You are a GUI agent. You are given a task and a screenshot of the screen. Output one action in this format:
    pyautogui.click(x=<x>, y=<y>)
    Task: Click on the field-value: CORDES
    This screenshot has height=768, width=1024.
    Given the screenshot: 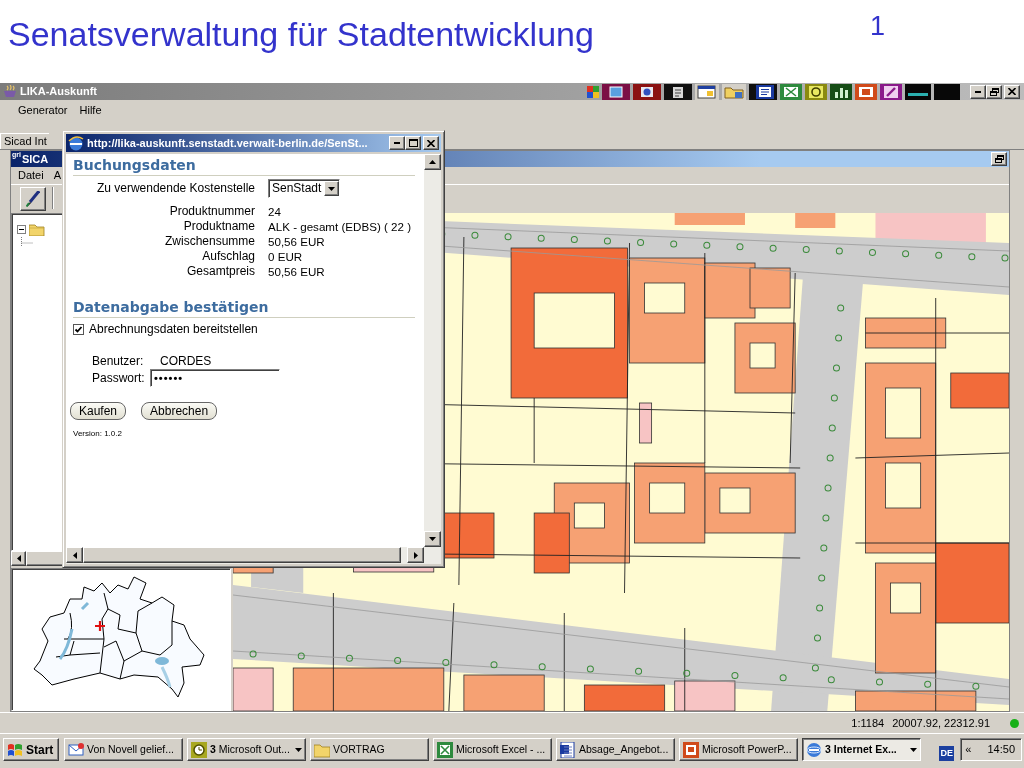 What is the action you would take?
    pyautogui.click(x=185, y=361)
    